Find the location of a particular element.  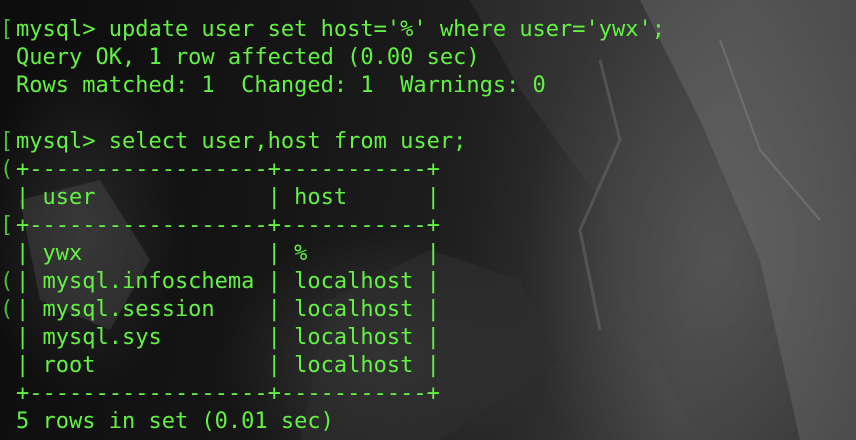

terminal-line: 5 rows in set (0.01 sec) is located at coordinates (428, 422).